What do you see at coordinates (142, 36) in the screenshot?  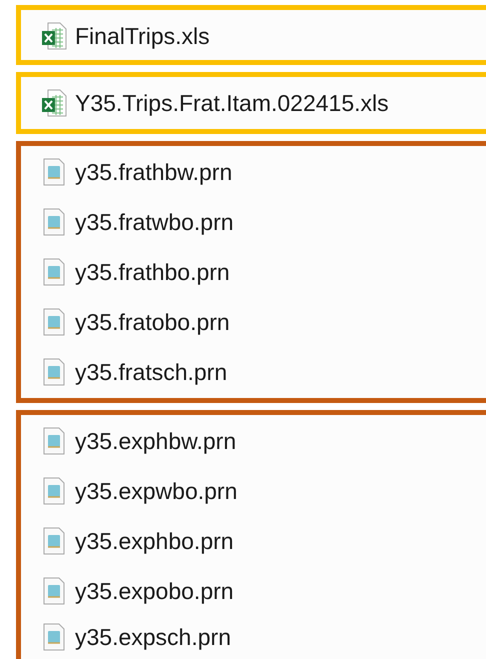 I see `file-name: FinalTrips.xls` at bounding box center [142, 36].